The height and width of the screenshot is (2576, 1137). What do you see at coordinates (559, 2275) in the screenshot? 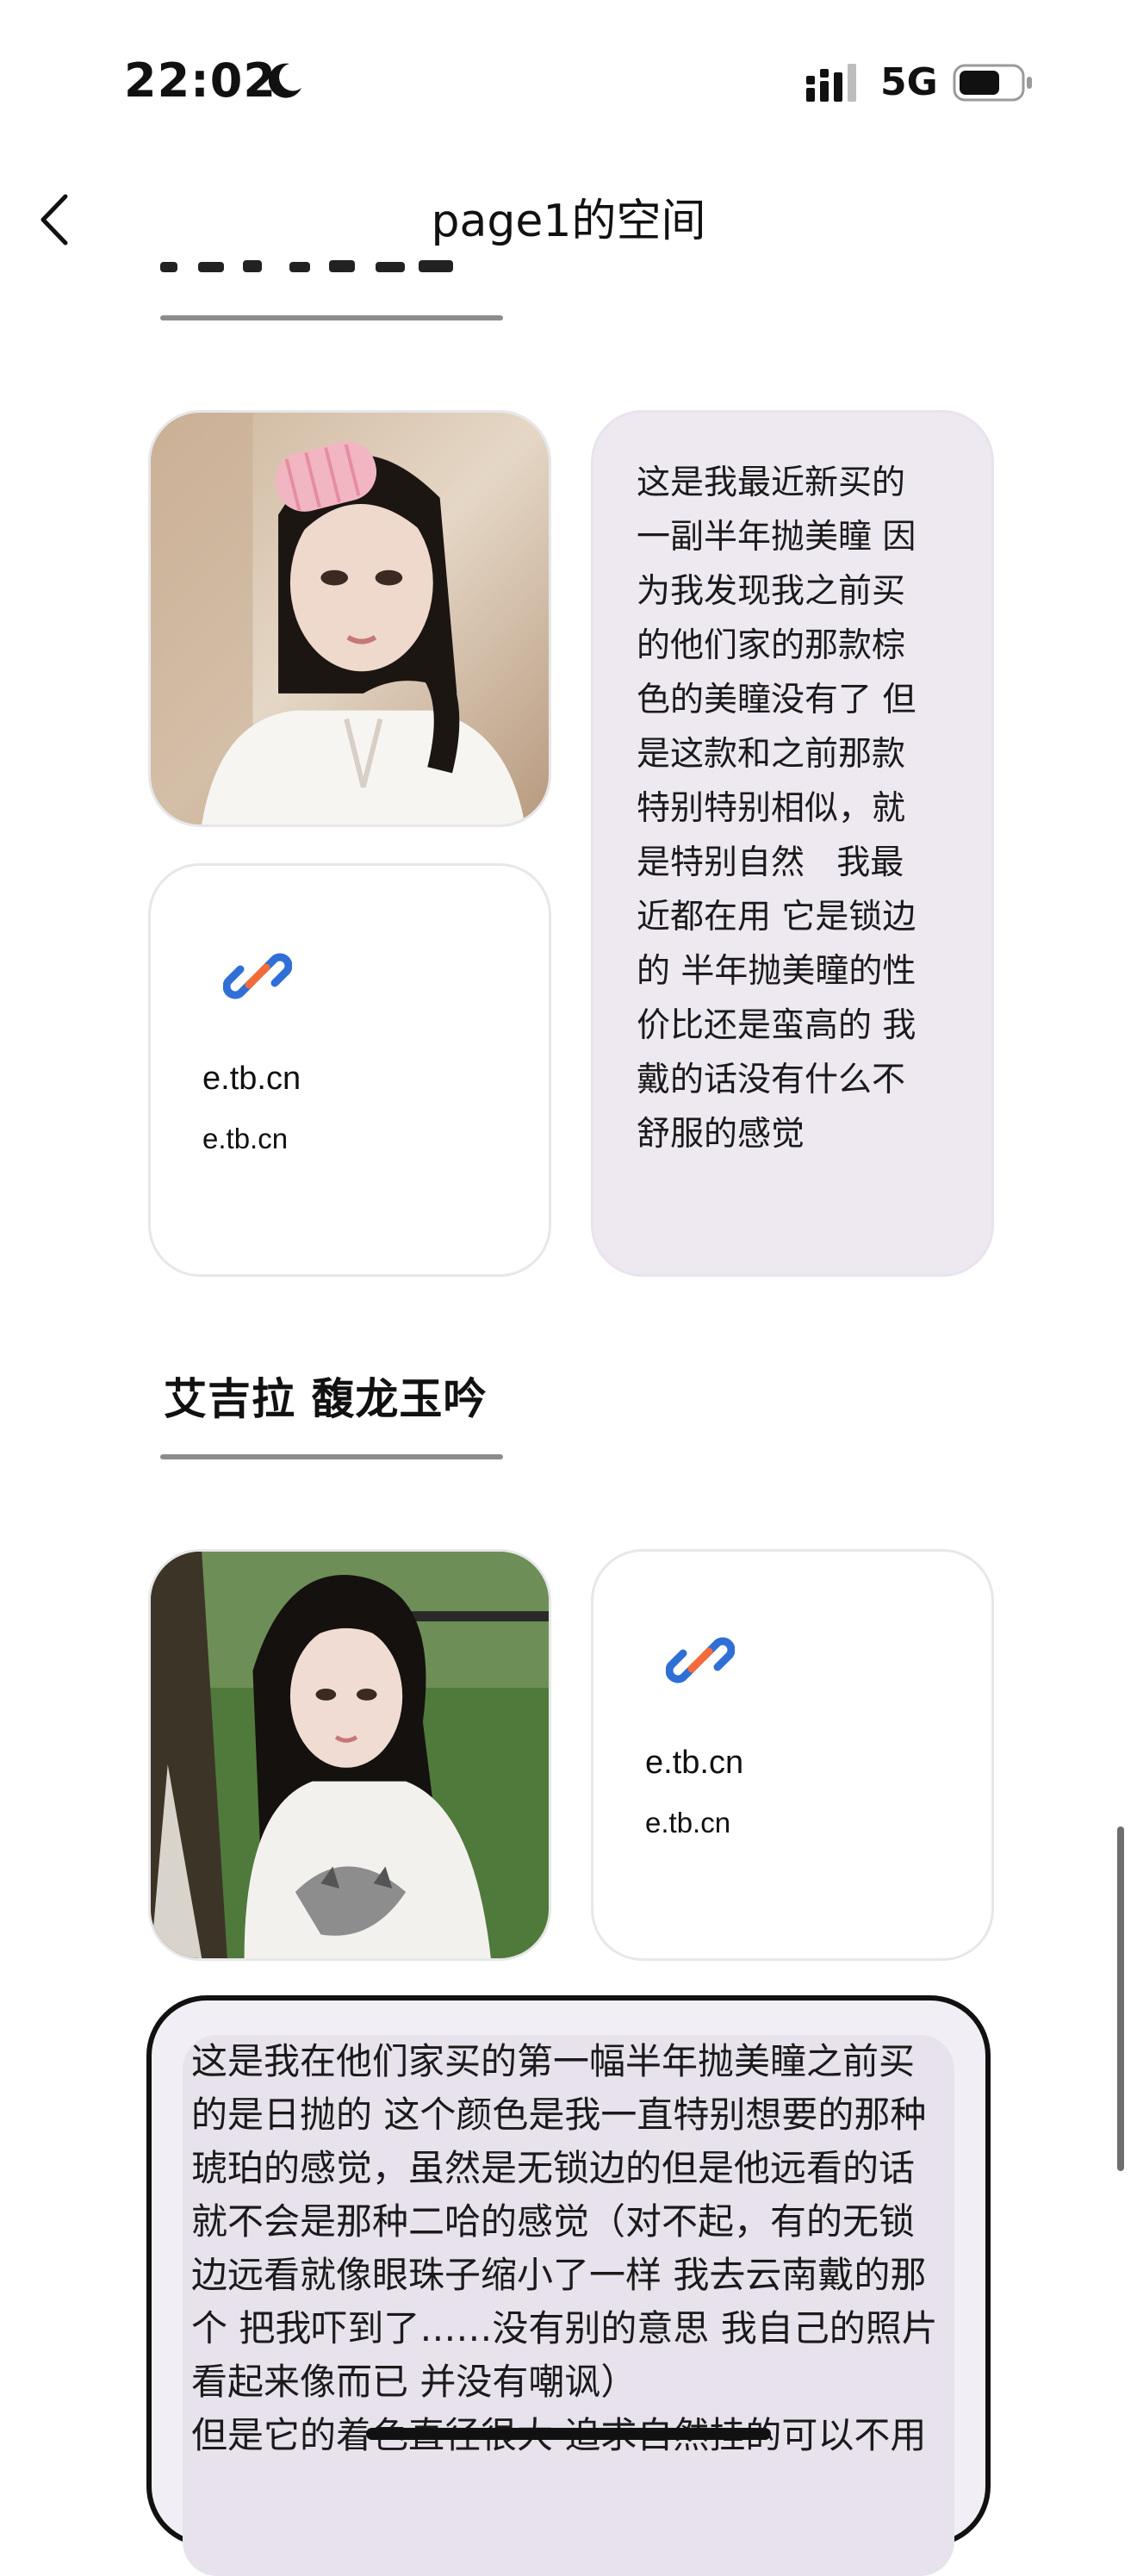
I see `text-line: 边远看就像眼珠子缩小了一样 我去云南戴的那` at bounding box center [559, 2275].